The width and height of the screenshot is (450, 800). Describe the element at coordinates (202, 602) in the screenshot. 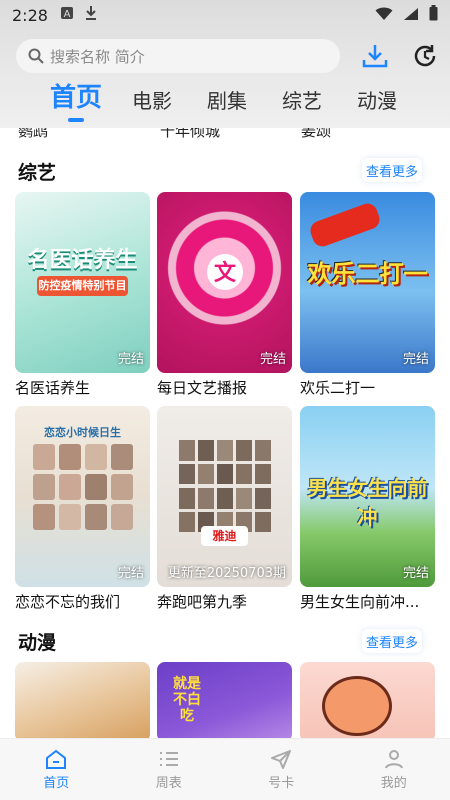

I see `card-title: 奔跑吧第九季` at that location.